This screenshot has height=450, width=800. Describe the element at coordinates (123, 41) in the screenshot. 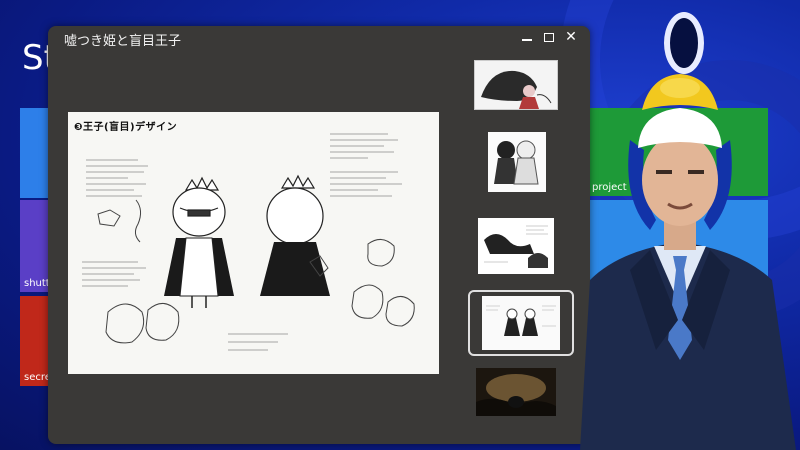

I see `window-title: 嘘つき姫と盲目王子` at that location.